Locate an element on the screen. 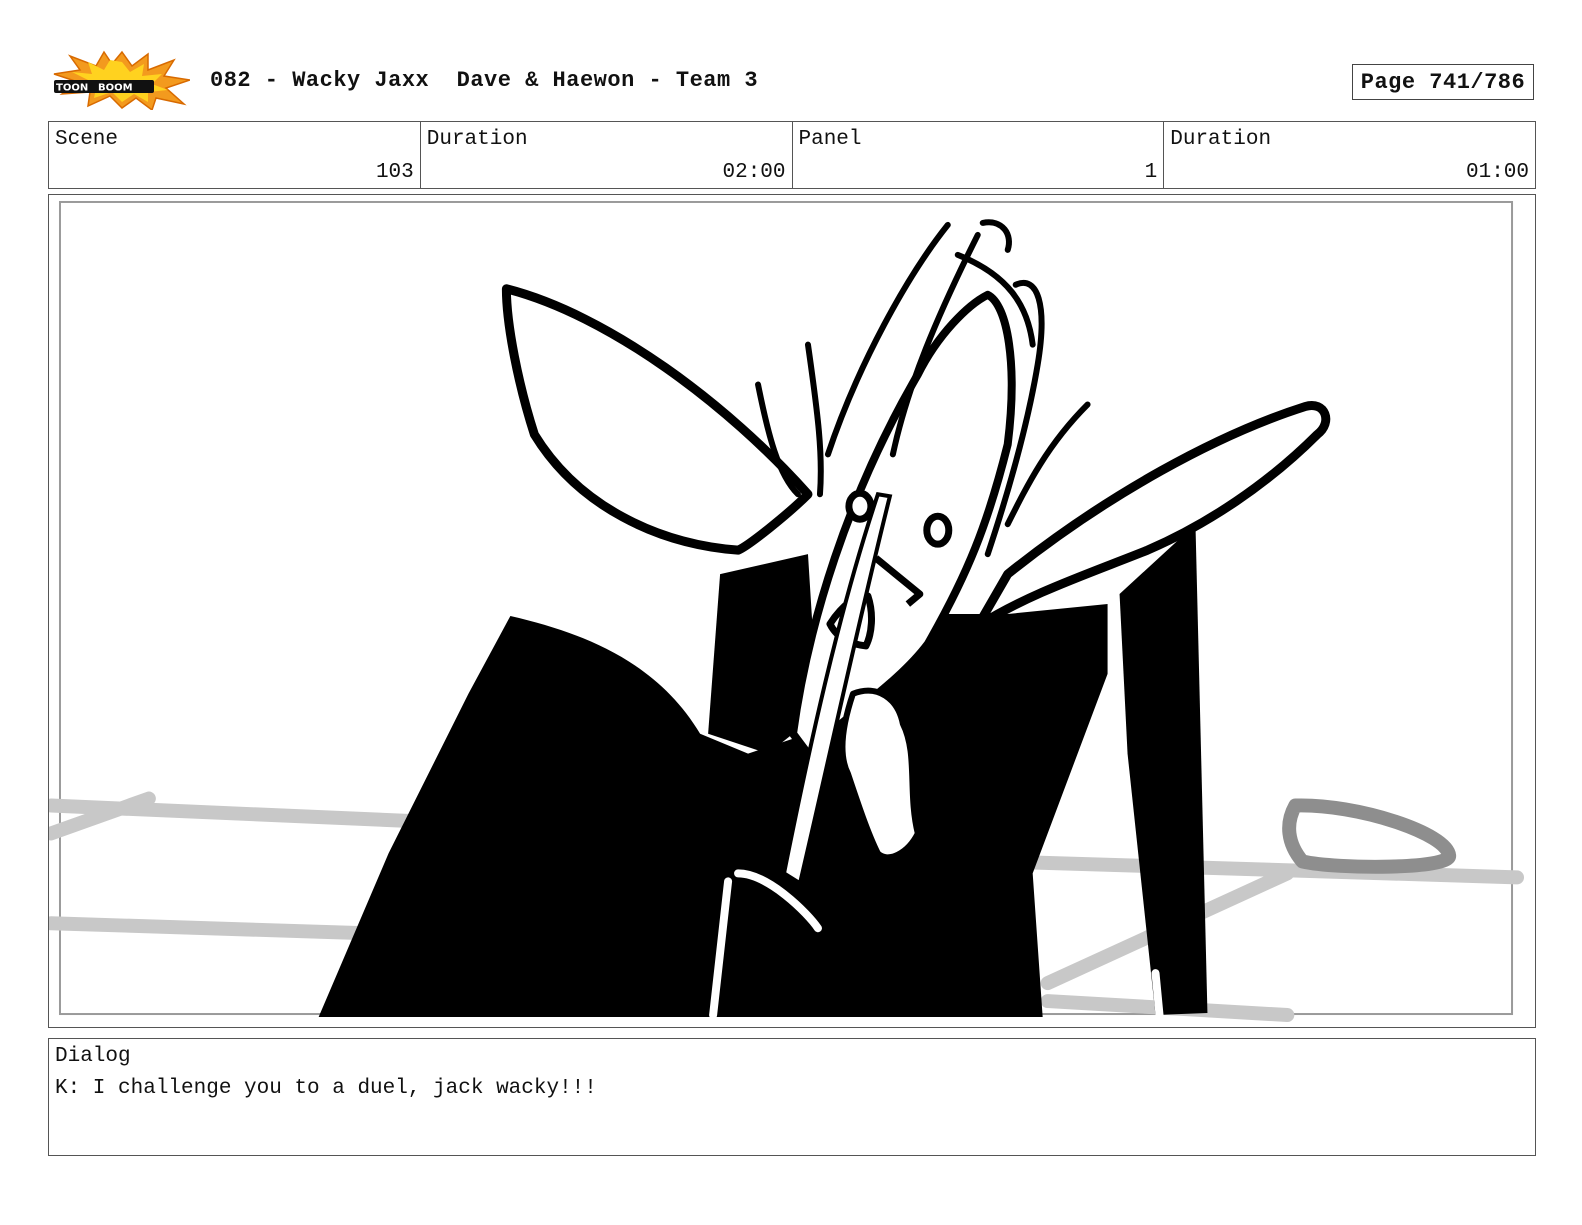 The height and width of the screenshot is (1225, 1582). panel-duration-label: Duration is located at coordinates (1221, 139).